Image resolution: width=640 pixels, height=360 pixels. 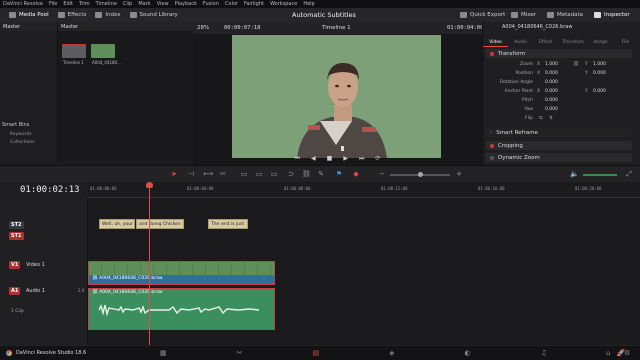 What do you see at coordinates (223, 174) in the screenshot?
I see `blade-tool-icon: ✂` at bounding box center [223, 174].